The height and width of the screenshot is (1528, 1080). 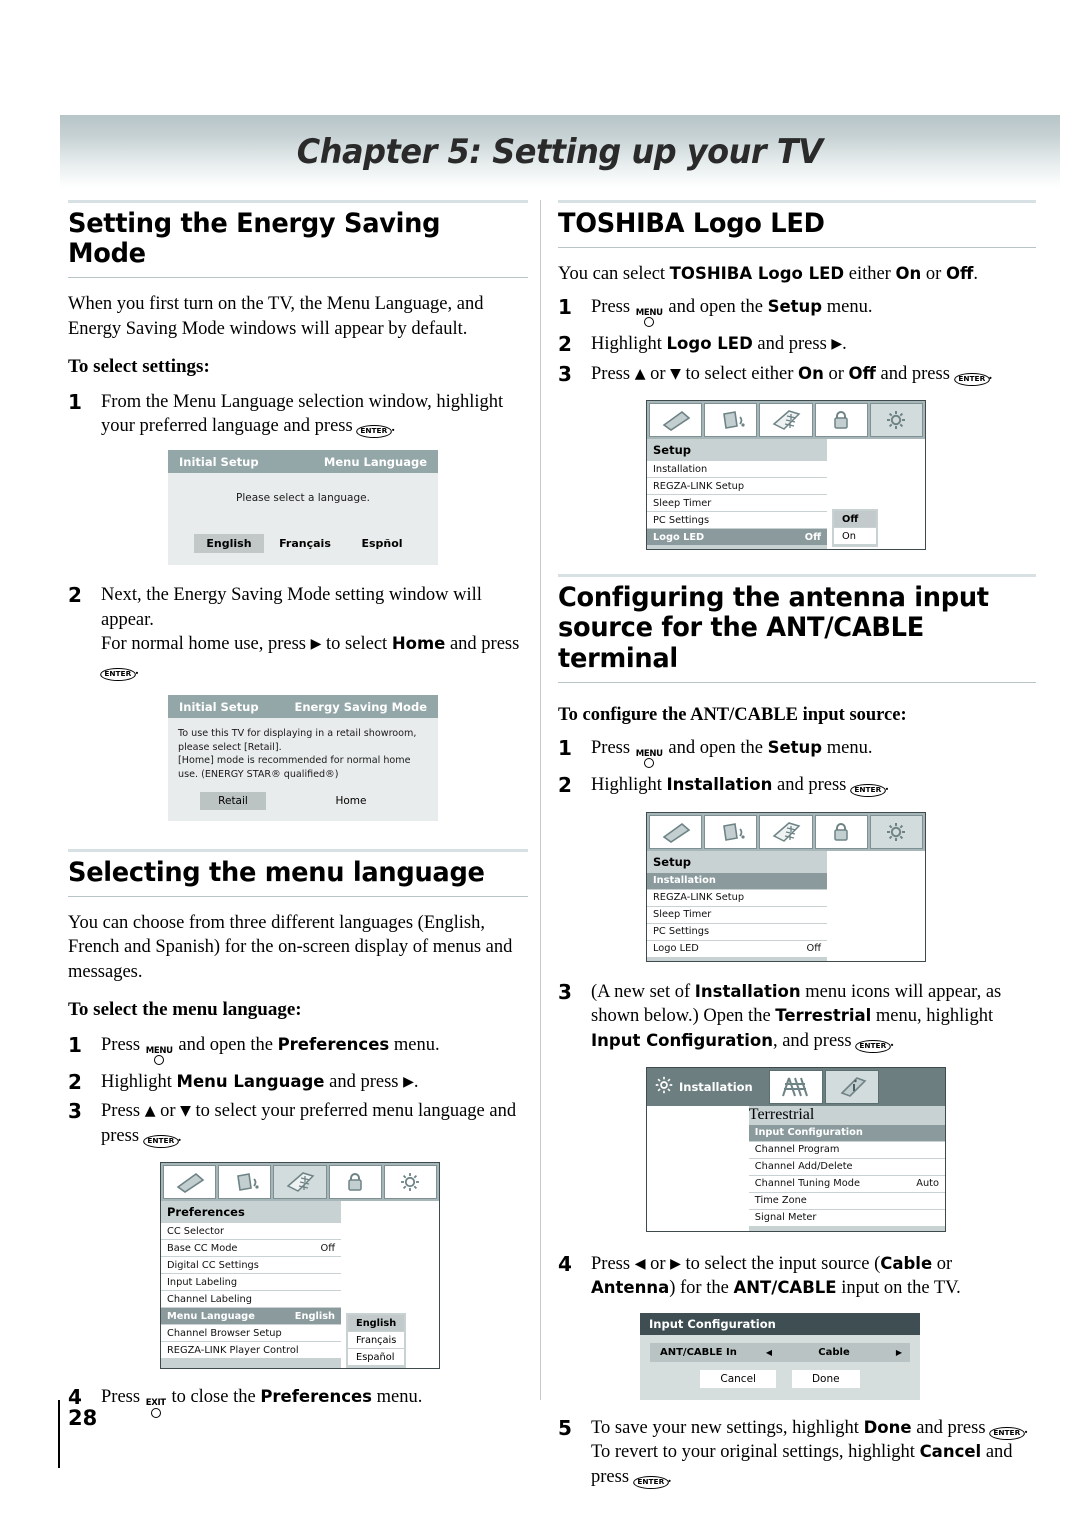 I want to click on intro-d: ., so click(x=975, y=274).